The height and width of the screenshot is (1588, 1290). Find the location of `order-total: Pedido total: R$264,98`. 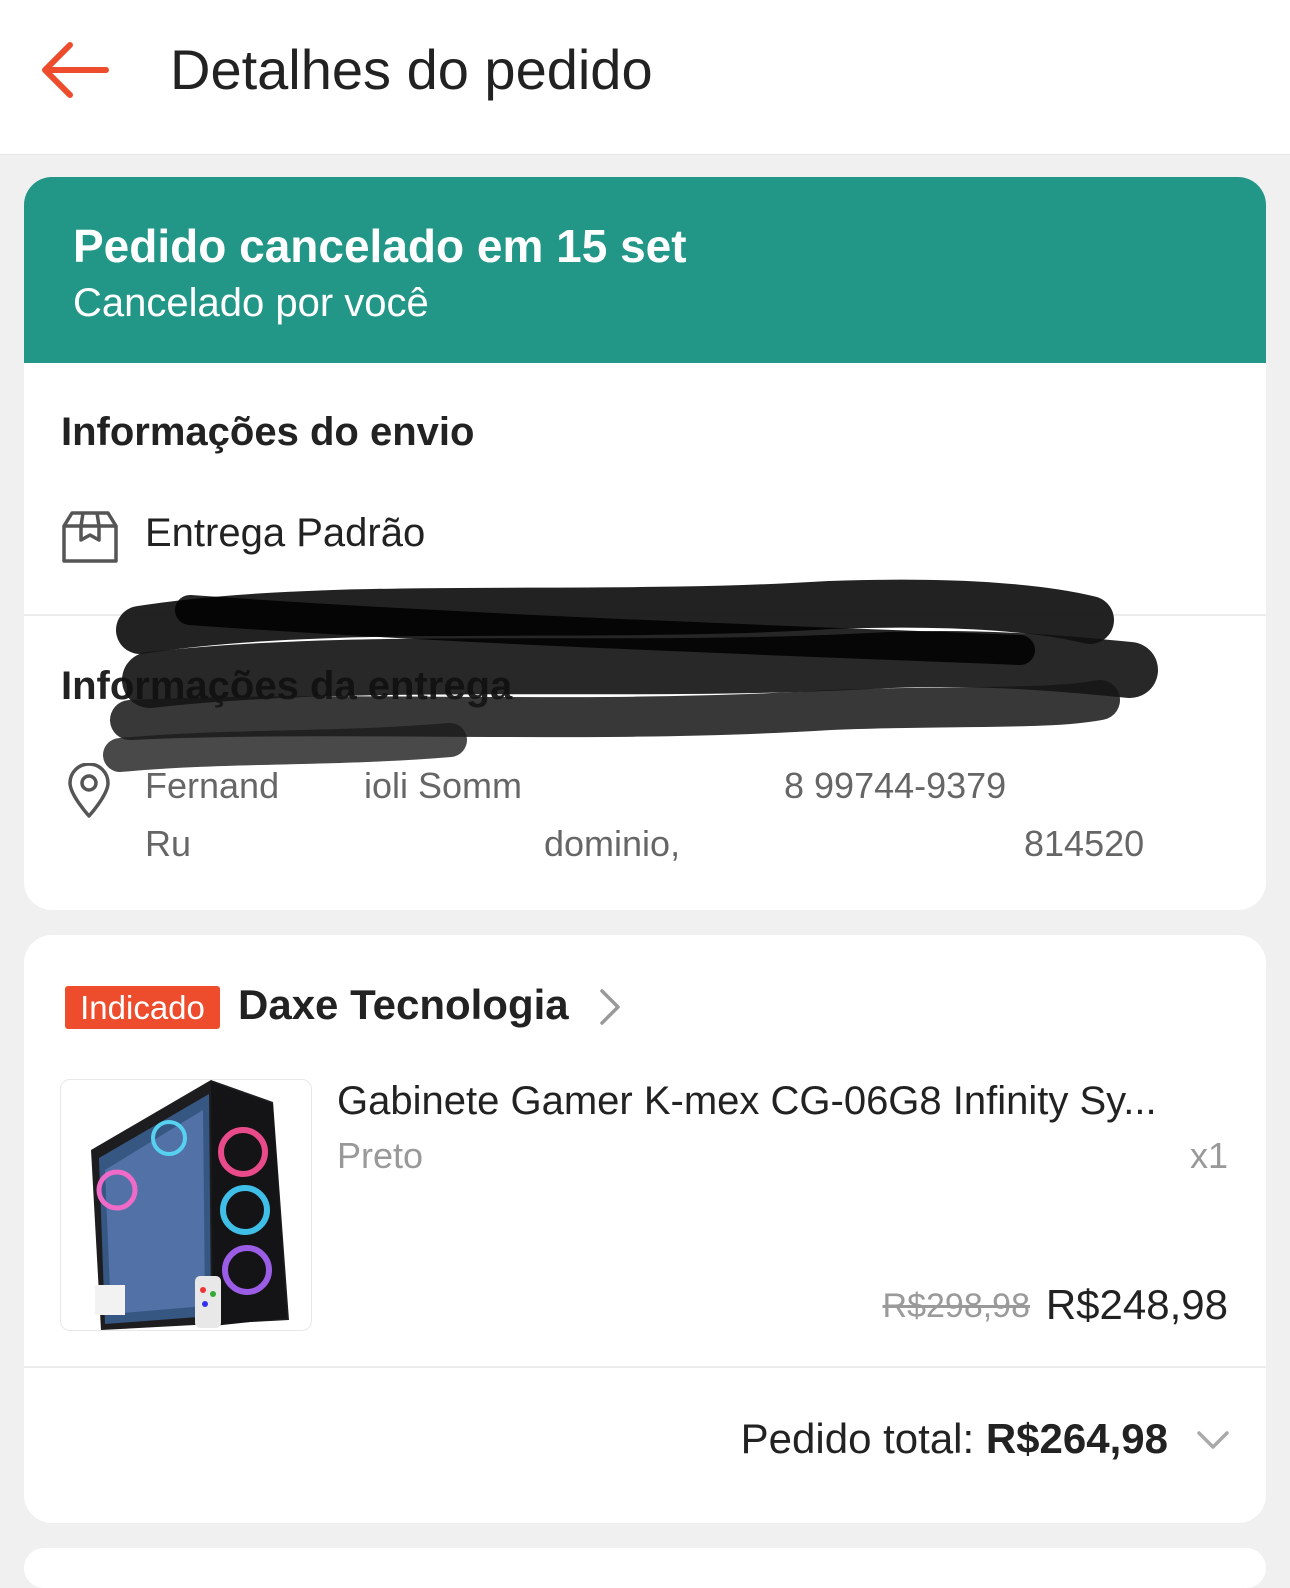

order-total: Pedido total: R$264,98 is located at coordinates (954, 1439).